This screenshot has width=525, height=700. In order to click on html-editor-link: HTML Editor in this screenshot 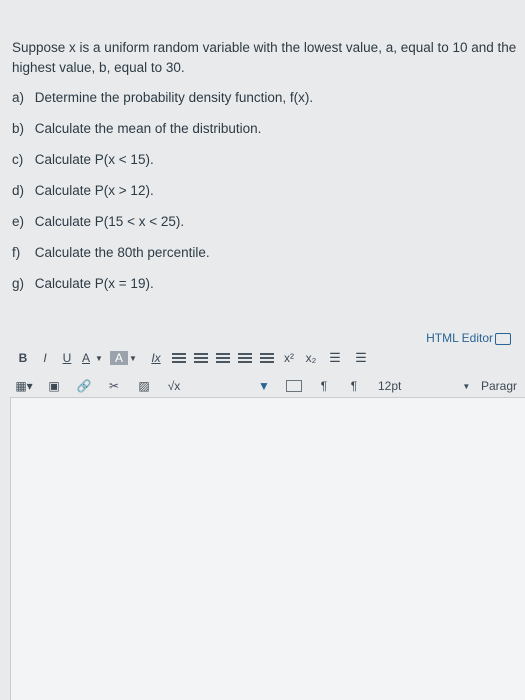, I will do `click(468, 338)`.